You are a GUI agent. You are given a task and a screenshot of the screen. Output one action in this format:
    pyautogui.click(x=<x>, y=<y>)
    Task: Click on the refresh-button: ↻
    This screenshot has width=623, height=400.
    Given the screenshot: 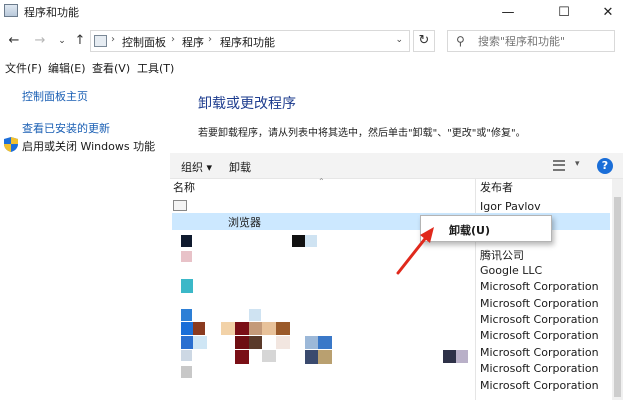 What is the action you would take?
    pyautogui.click(x=424, y=41)
    